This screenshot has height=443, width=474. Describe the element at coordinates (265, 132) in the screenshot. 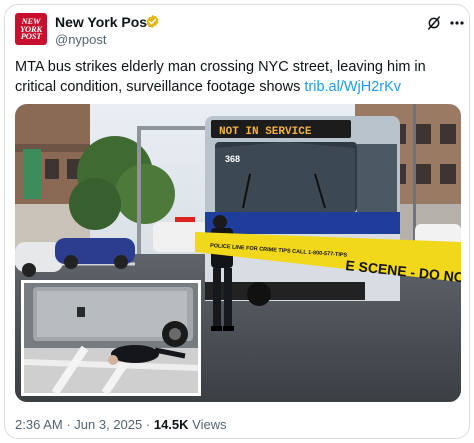

I see `bus-destination-sign: NOT IN SERVICE` at that location.